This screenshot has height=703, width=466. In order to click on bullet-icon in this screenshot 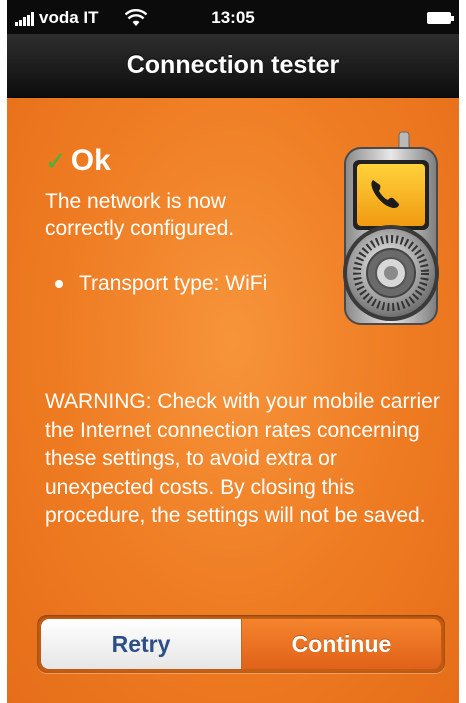, I will do `click(59, 284)`.